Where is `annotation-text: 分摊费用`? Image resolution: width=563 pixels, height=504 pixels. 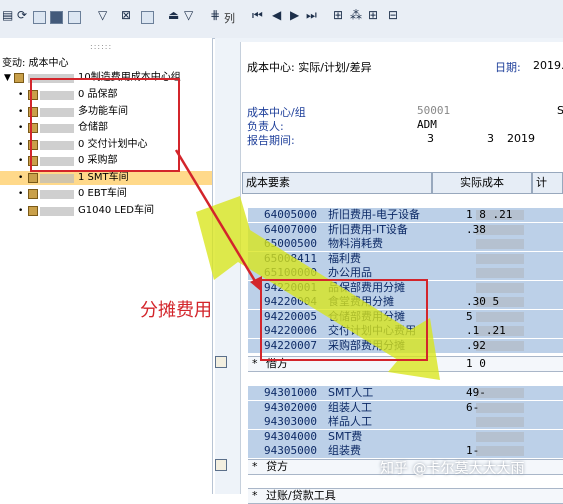 annotation-text: 分摊费用 is located at coordinates (176, 310).